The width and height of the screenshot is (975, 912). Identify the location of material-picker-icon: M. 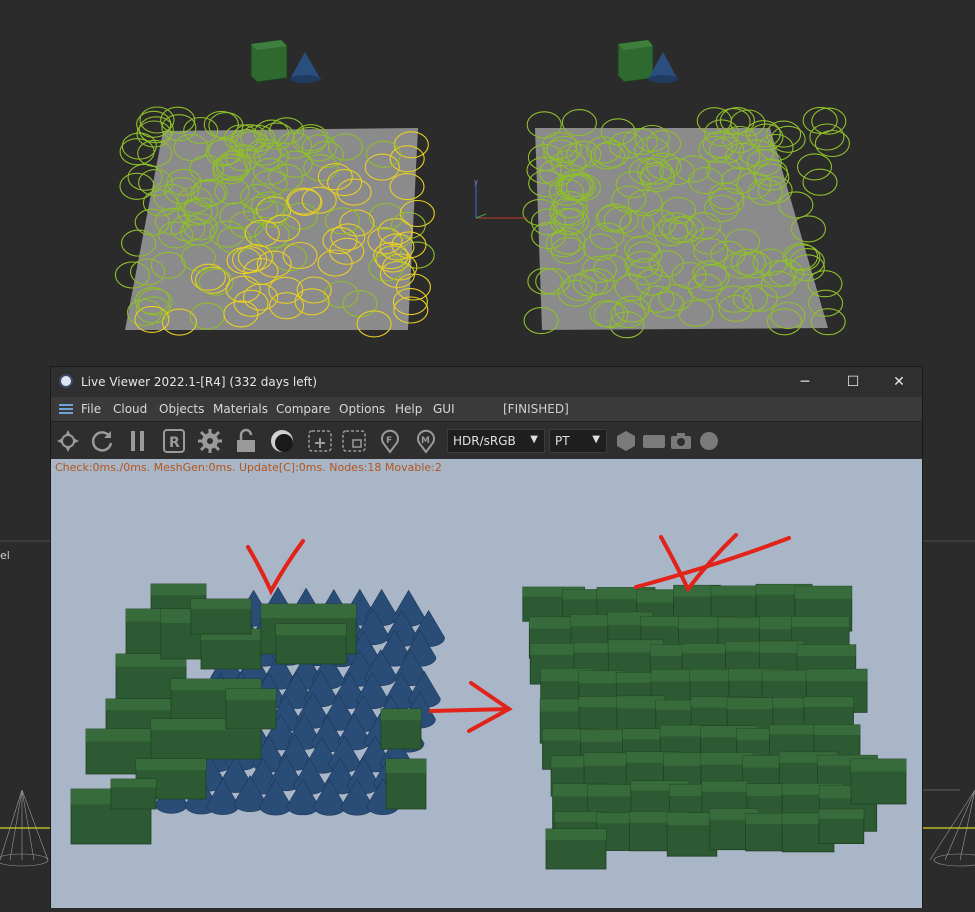
(426, 441).